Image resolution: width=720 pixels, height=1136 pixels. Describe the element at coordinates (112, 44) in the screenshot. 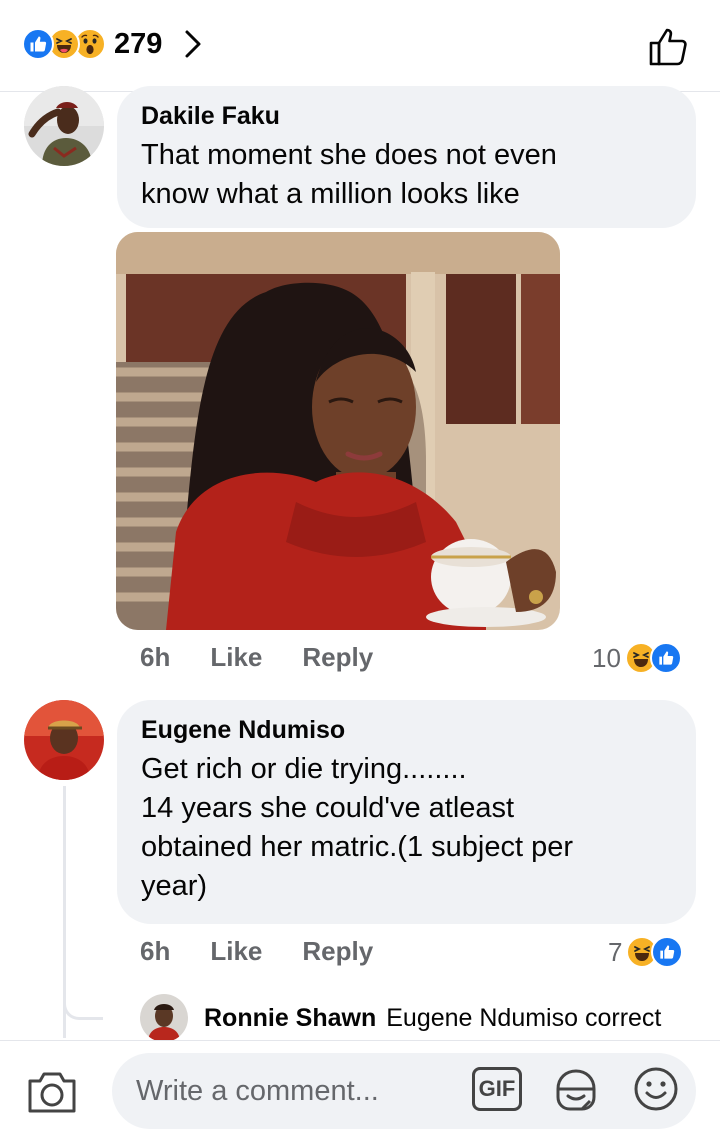

I see `reactions-summary: 279` at that location.